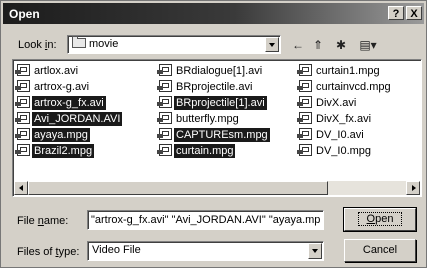  Describe the element at coordinates (368, 45) in the screenshot. I see `view-menu-icon: ▤▾` at that location.